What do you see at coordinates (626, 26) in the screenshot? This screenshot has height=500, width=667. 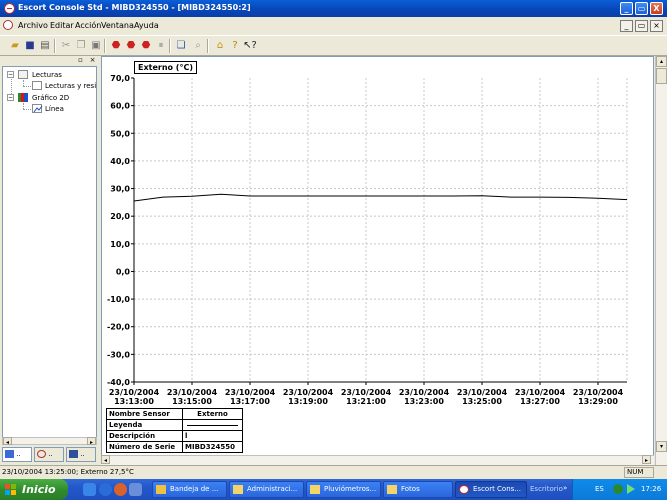 I see `mdi-minimize-button: _` at bounding box center [626, 26].